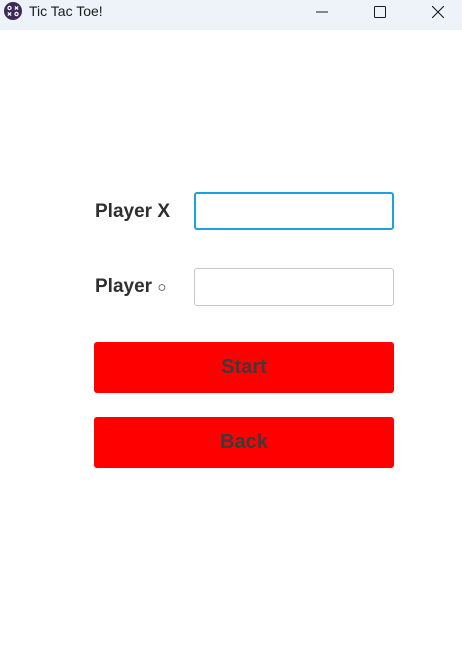 Image resolution: width=462 pixels, height=648 pixels. Describe the element at coordinates (66, 11) in the screenshot. I see `window-title: Tic Tac Toe!` at that location.